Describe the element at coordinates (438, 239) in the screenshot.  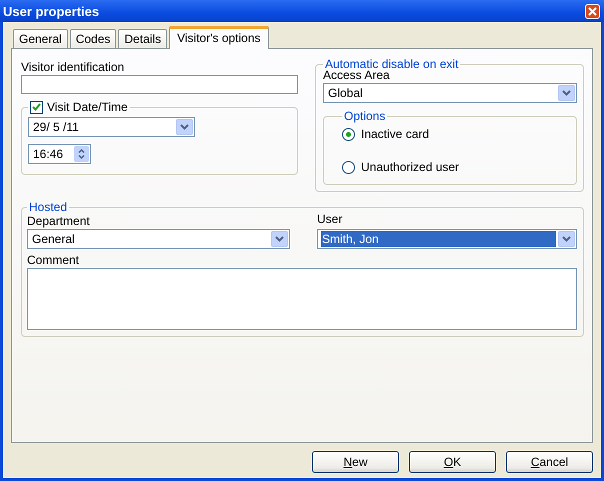
I see `user-value: Smith, Jon` at that location.